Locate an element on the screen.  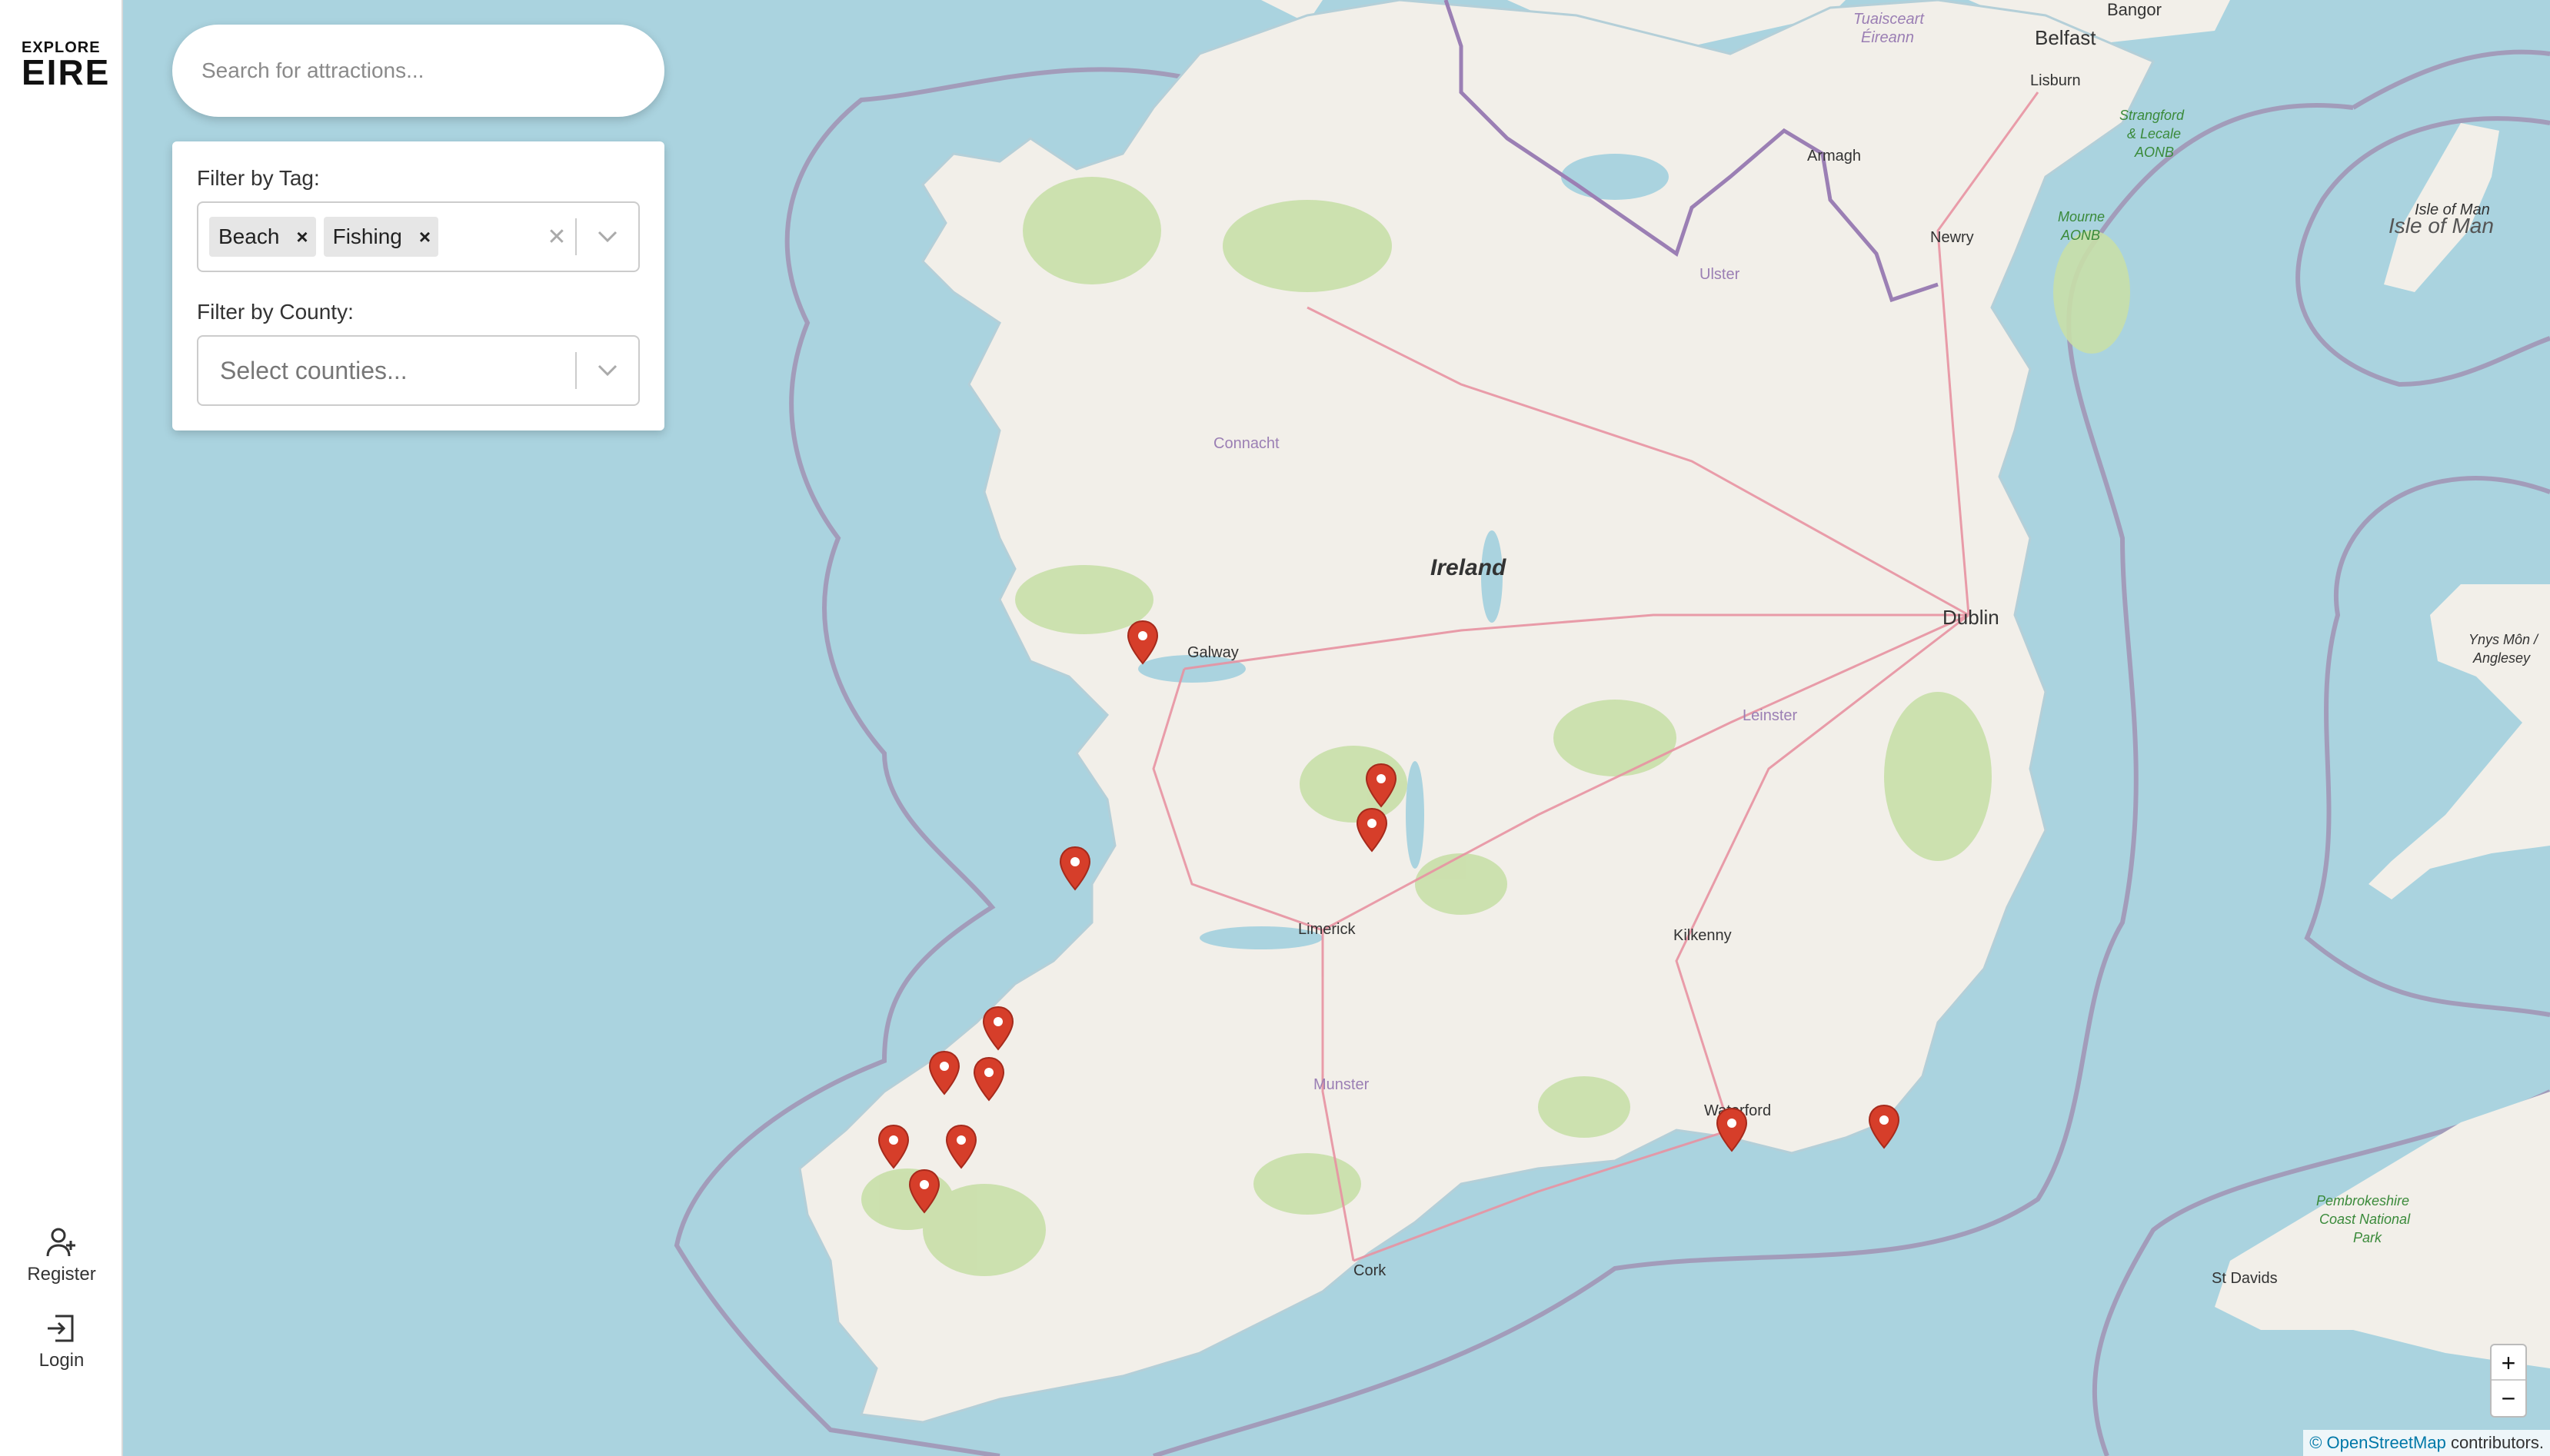
search-bar is located at coordinates (418, 71).